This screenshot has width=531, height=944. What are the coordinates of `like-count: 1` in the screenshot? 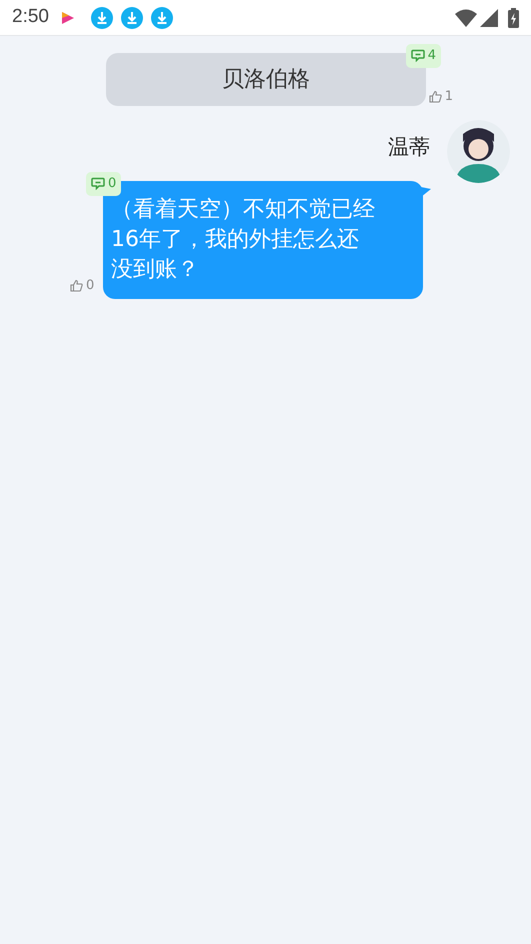 It's located at (440, 96).